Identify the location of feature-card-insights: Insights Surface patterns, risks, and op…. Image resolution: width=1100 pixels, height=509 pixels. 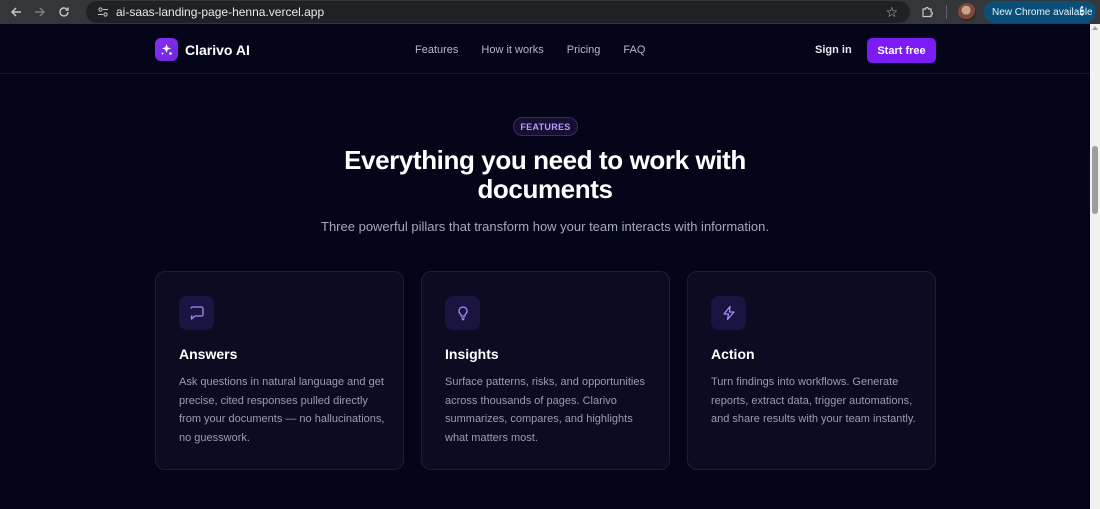
(545, 370).